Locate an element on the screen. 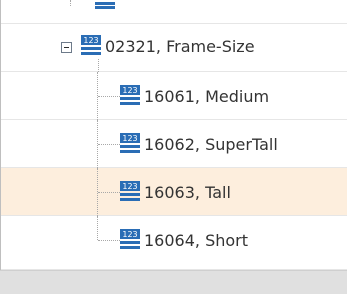 The image size is (347, 294). tree-item-label: 16064, Short is located at coordinates (196, 240).